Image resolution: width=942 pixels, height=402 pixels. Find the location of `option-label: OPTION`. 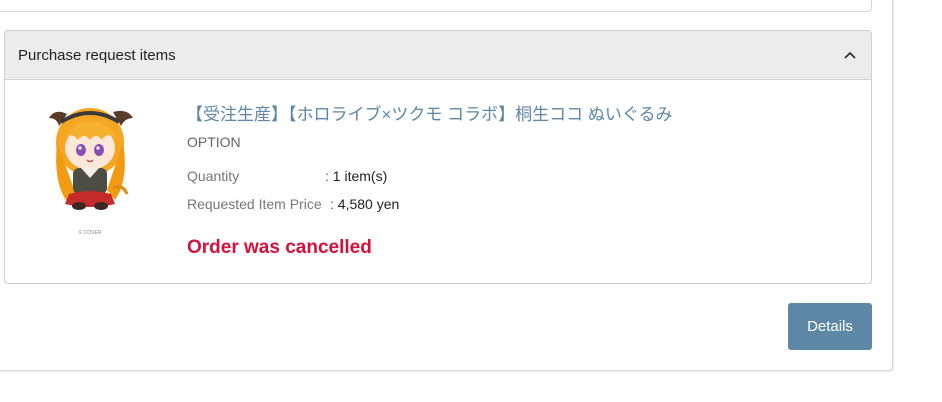

option-label: OPTION is located at coordinates (214, 142).